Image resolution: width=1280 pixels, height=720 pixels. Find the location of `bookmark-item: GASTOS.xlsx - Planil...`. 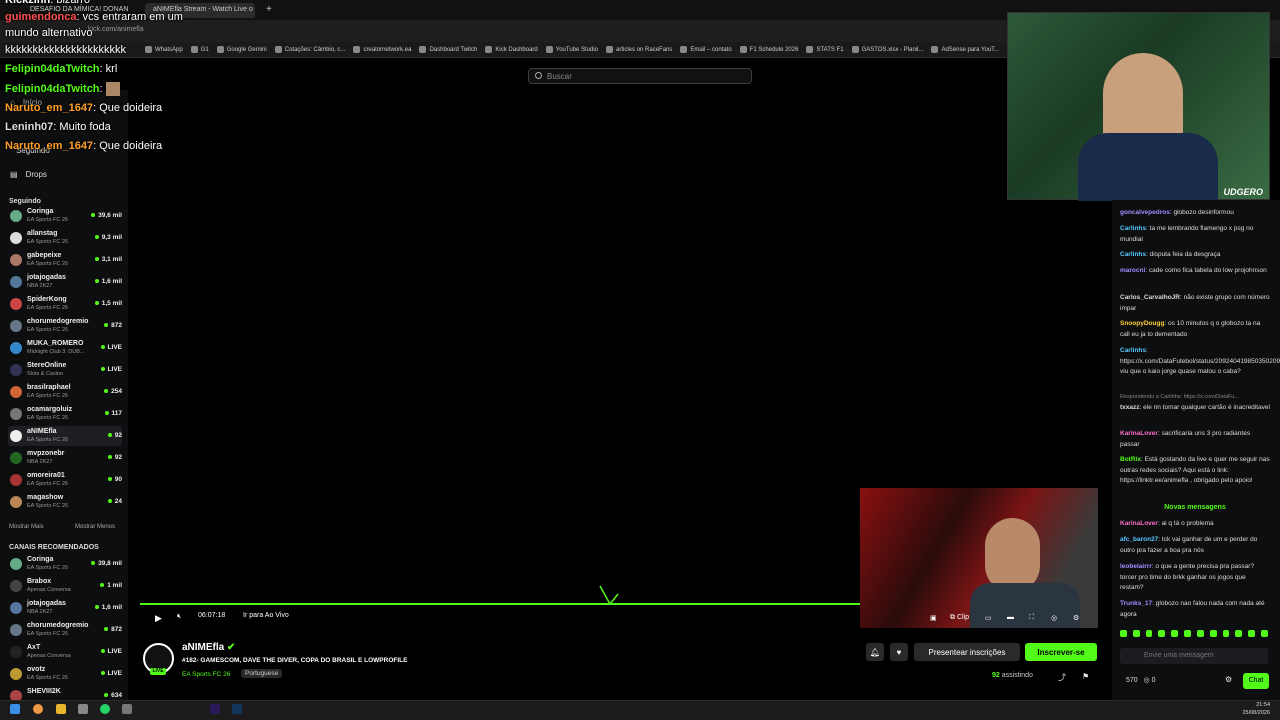

bookmark-item: GASTOS.xlsx - Planil... is located at coordinates (887, 49).